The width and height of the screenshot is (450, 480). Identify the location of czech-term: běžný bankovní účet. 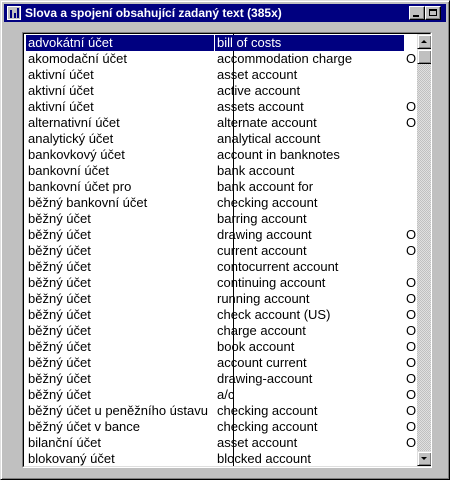
(88, 202).